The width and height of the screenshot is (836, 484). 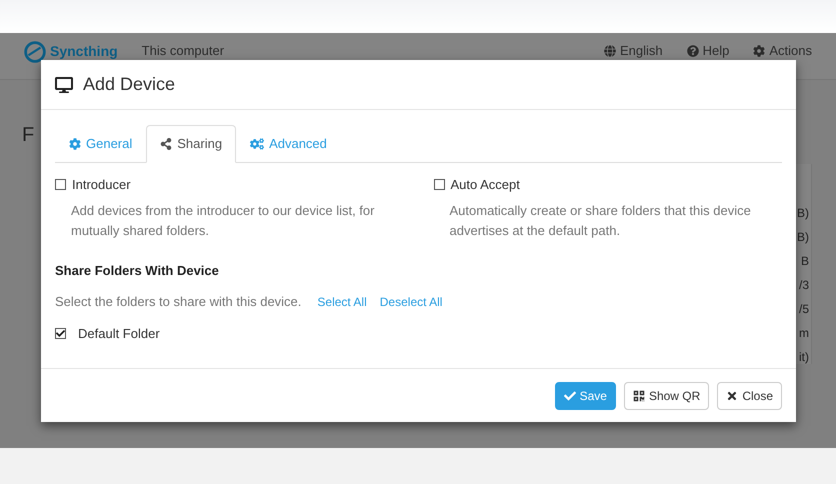 I want to click on show-qr-button: Show QR, so click(x=667, y=396).